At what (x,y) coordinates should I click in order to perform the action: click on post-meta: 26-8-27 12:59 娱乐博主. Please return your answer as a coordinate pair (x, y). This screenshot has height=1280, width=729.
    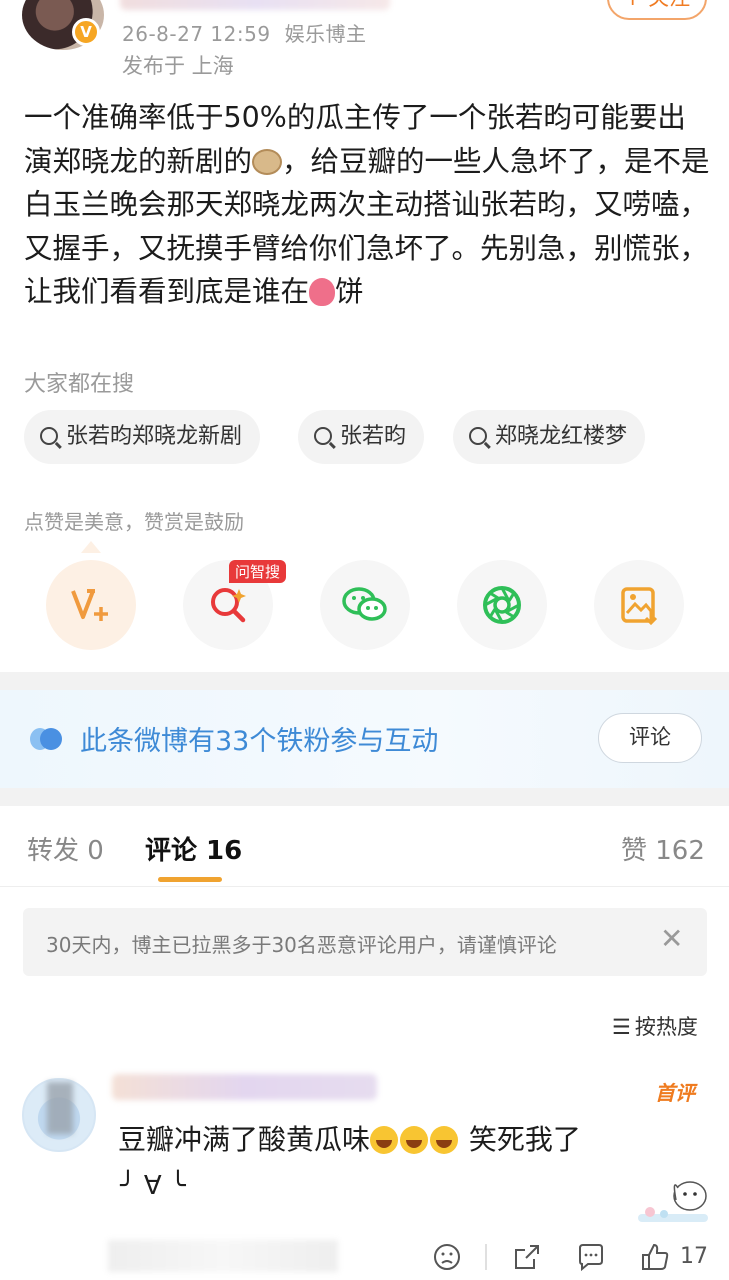
    Looking at the image, I should click on (251, 32).